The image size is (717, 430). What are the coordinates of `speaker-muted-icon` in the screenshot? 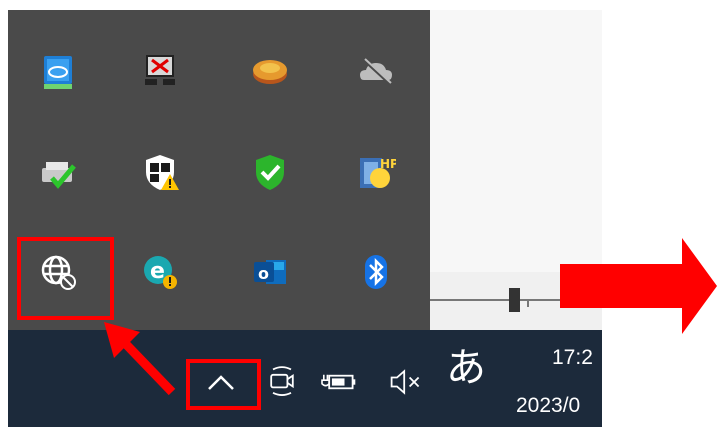 It's located at (406, 382).